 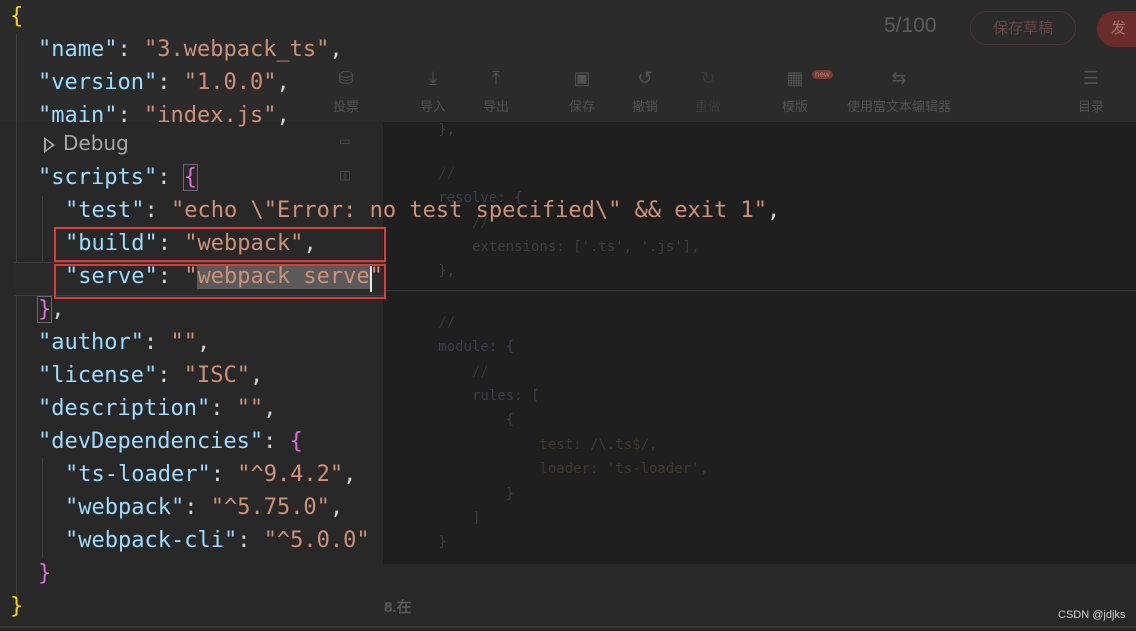 I want to click on layout-icon: ▭, so click(x=350, y=140).